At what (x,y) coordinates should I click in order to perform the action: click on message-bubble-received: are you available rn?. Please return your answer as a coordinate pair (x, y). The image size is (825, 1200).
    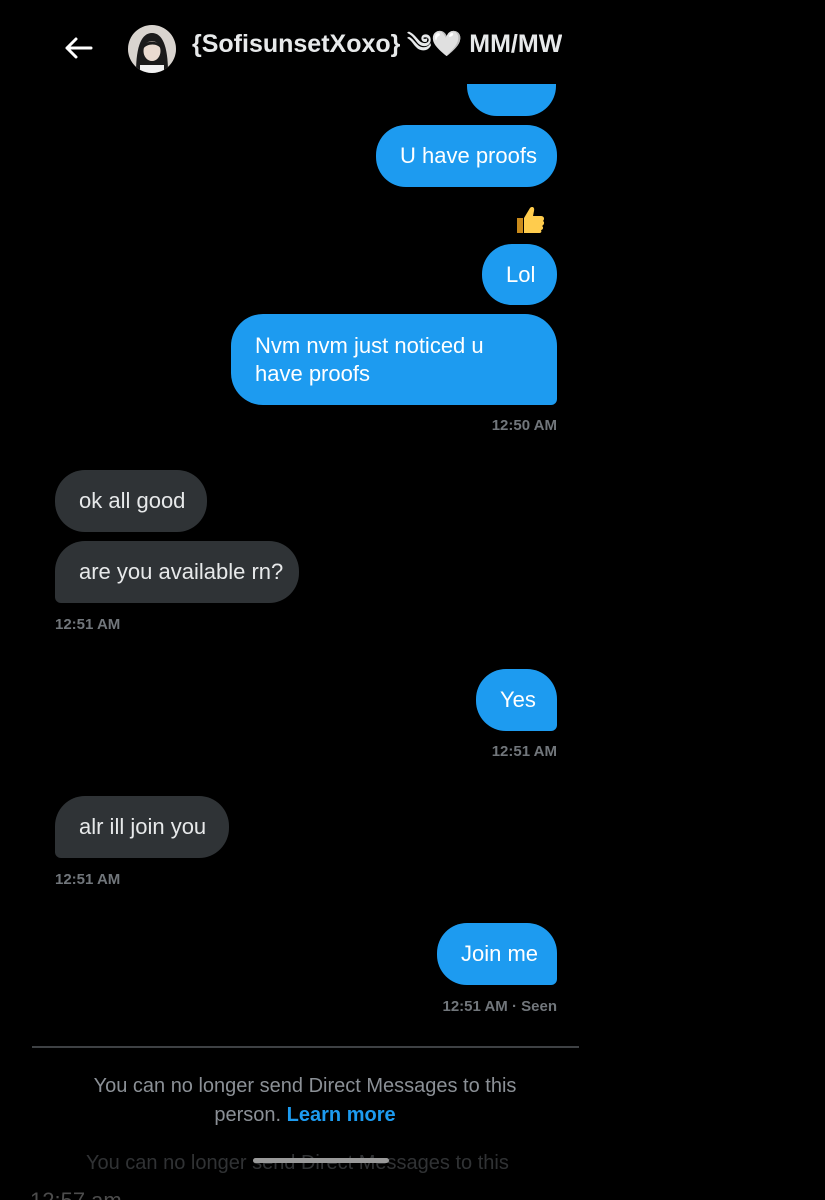
    Looking at the image, I should click on (177, 572).